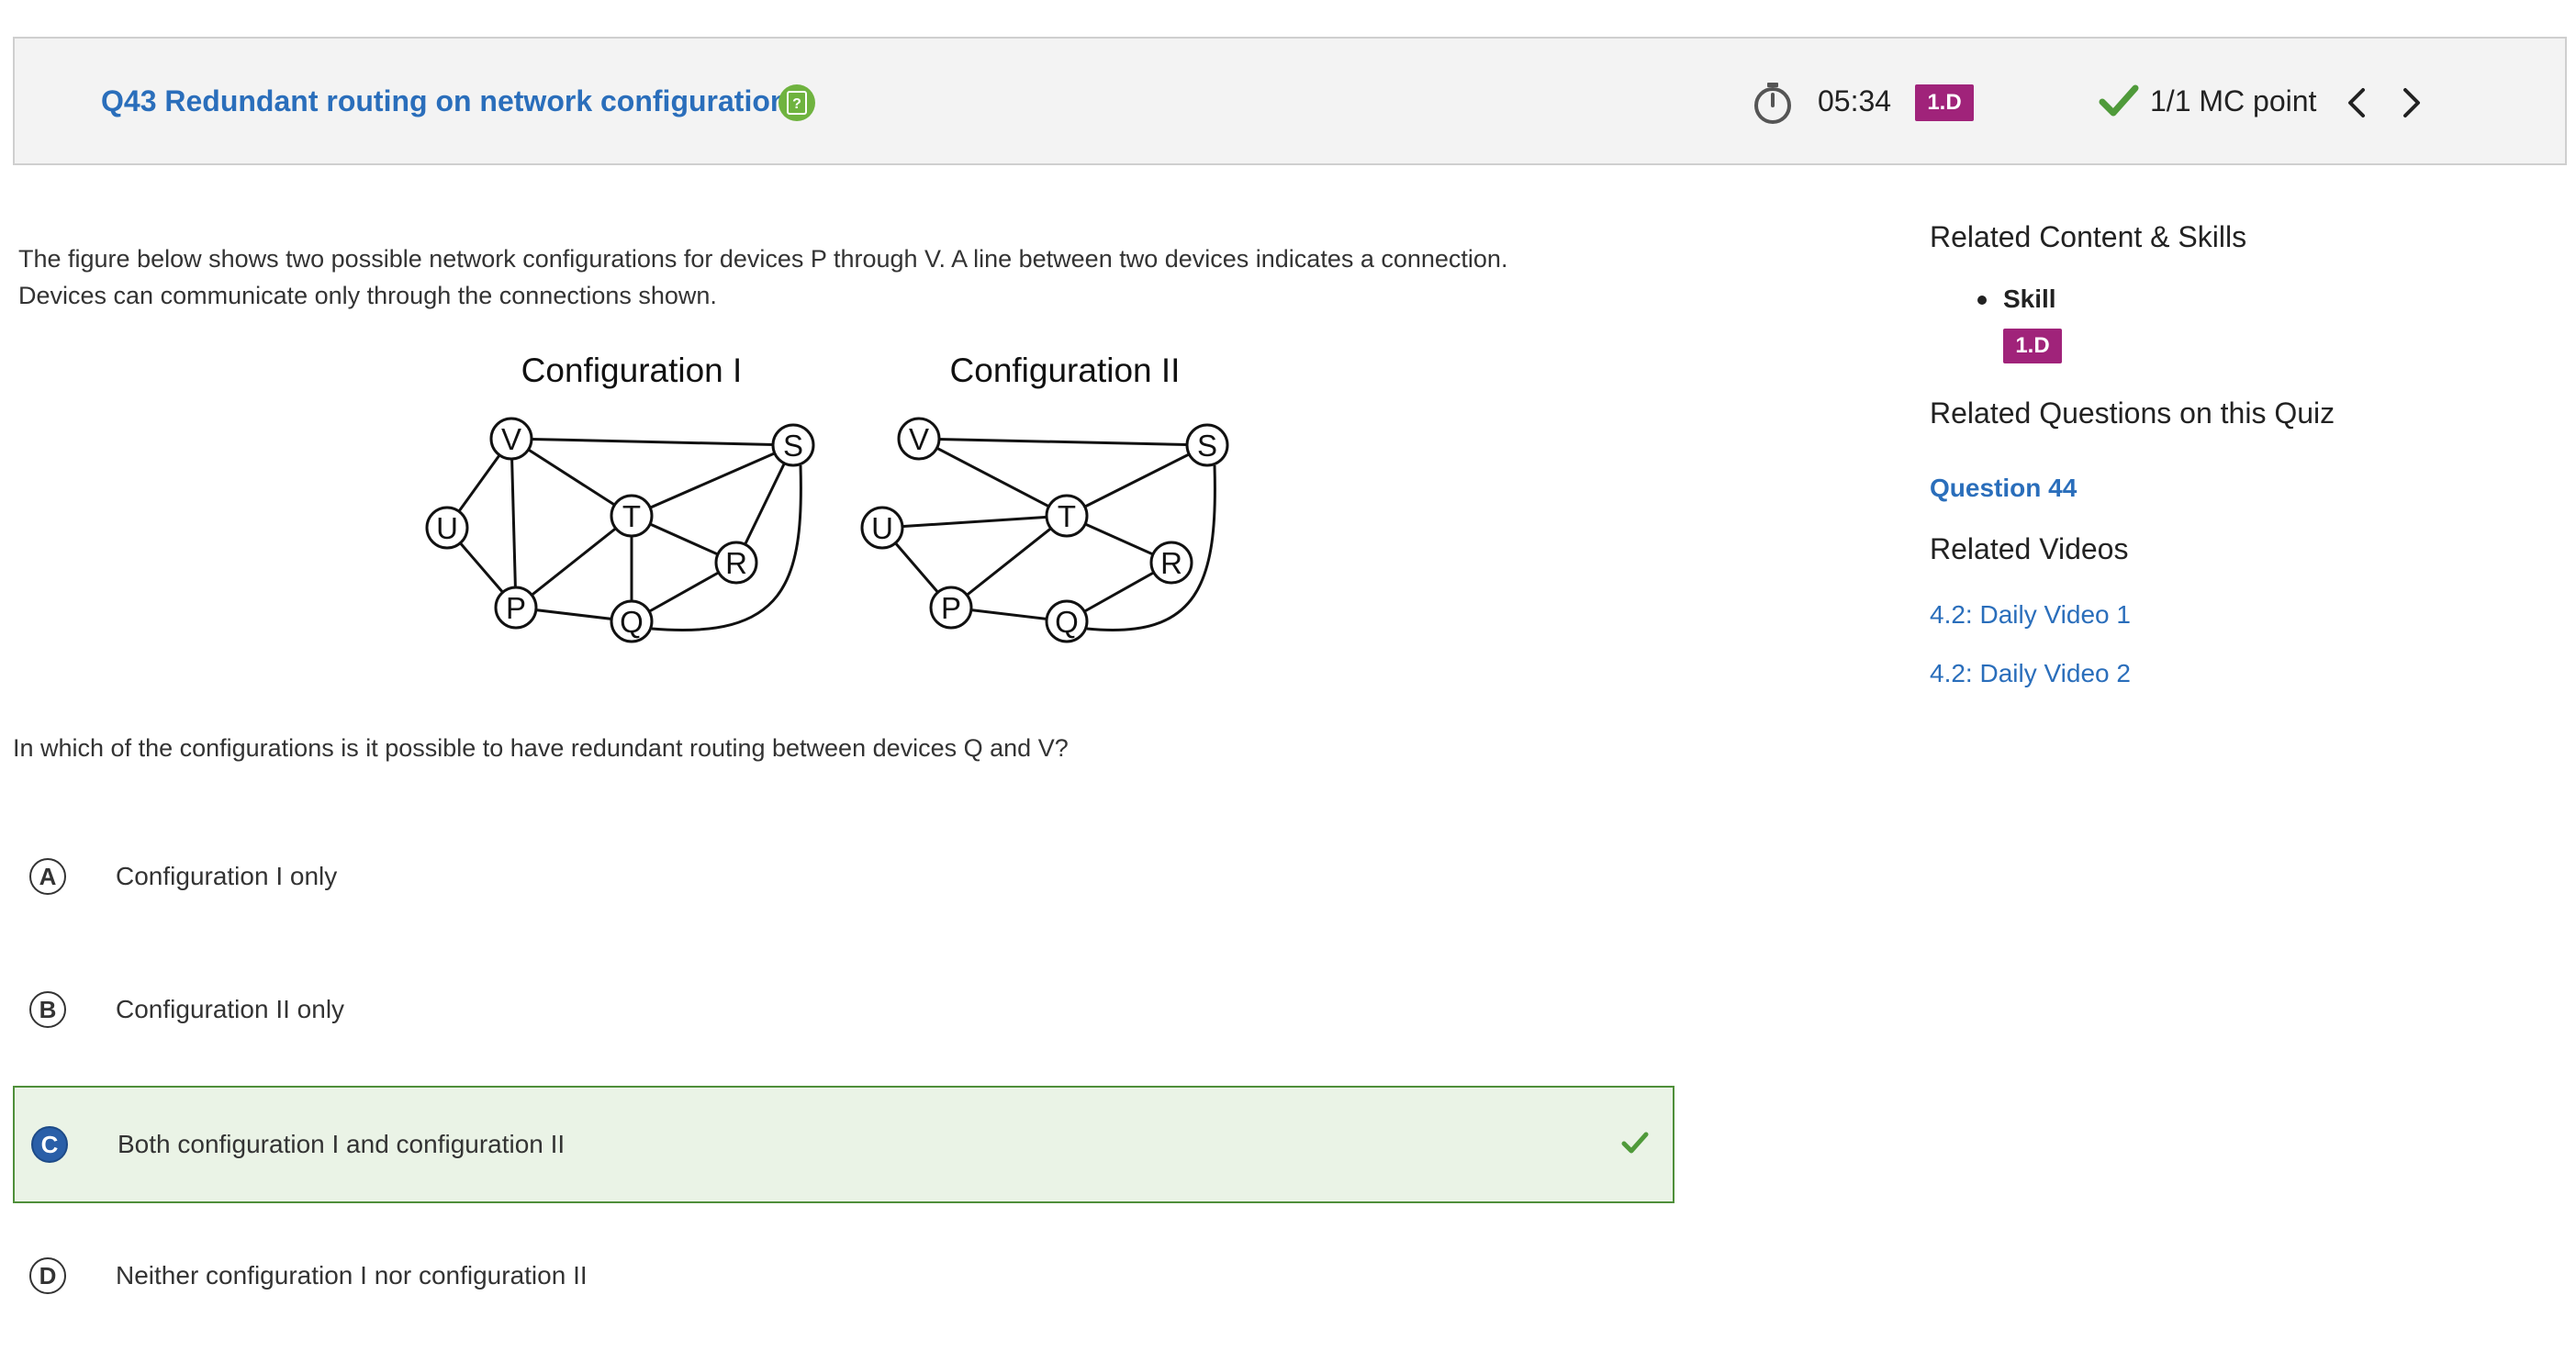 The width and height of the screenshot is (2576, 1351). Describe the element at coordinates (49, 1144) in the screenshot. I see `choice-letter-circle: C` at that location.